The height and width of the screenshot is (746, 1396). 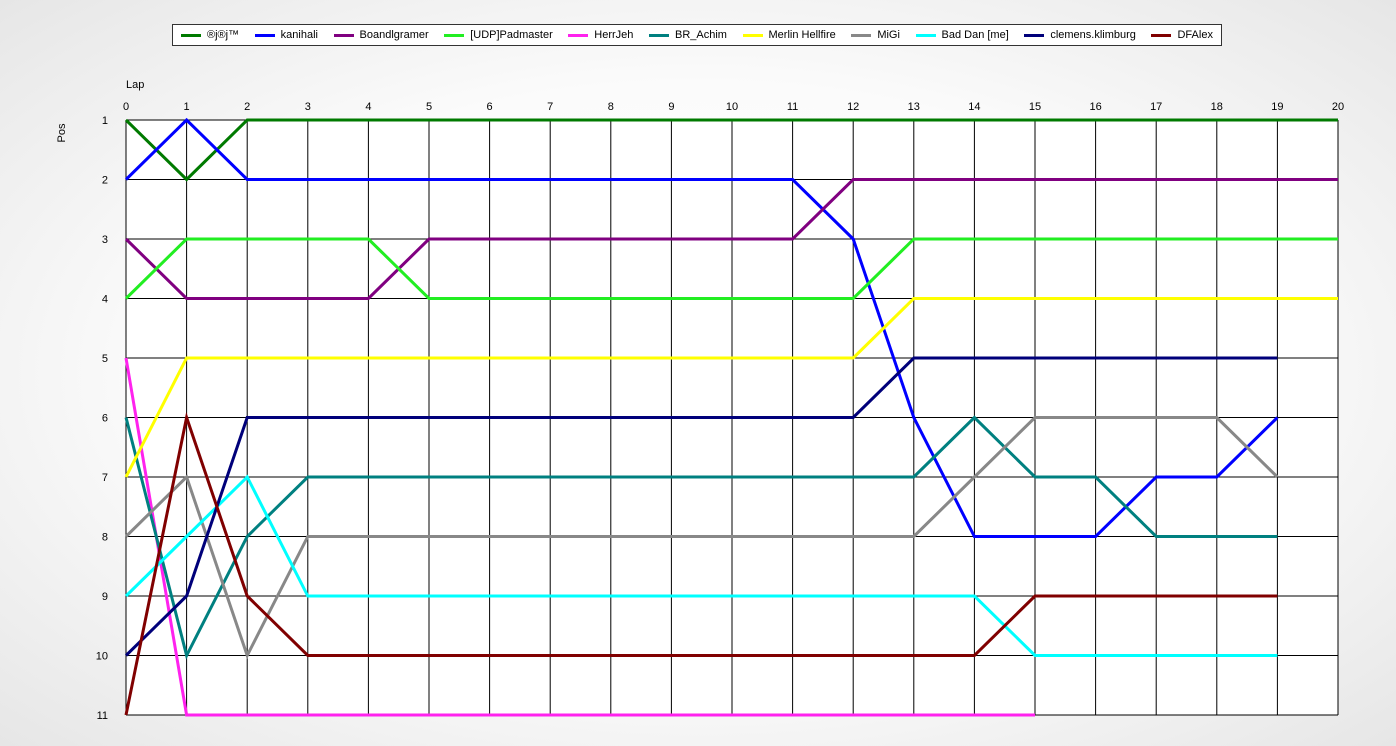 What do you see at coordinates (1277, 107) in the screenshot?
I see `x-tick-label: 19` at bounding box center [1277, 107].